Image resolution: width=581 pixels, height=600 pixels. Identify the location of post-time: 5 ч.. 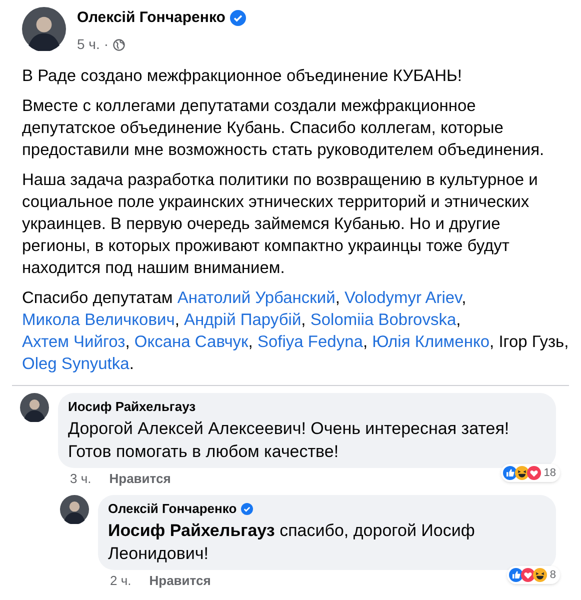
(88, 44).